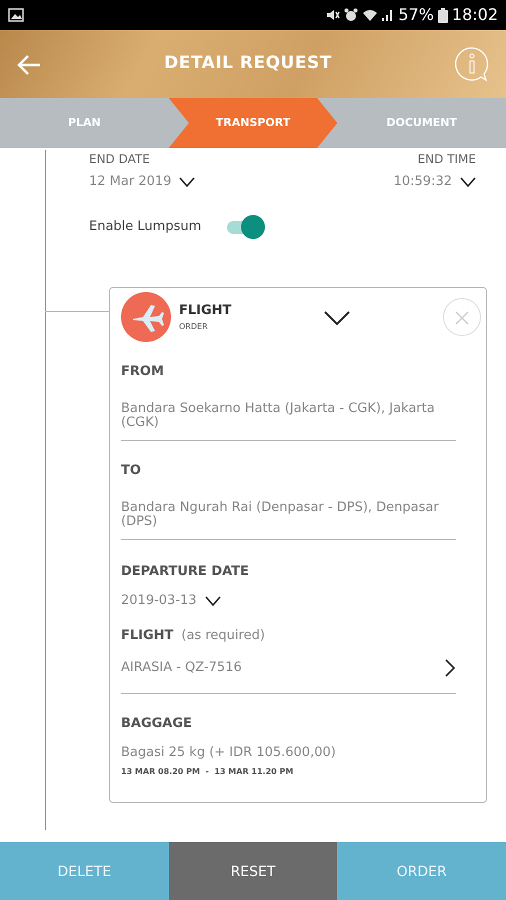  What do you see at coordinates (142, 372) in the screenshot?
I see `field-label: FROM` at bounding box center [142, 372].